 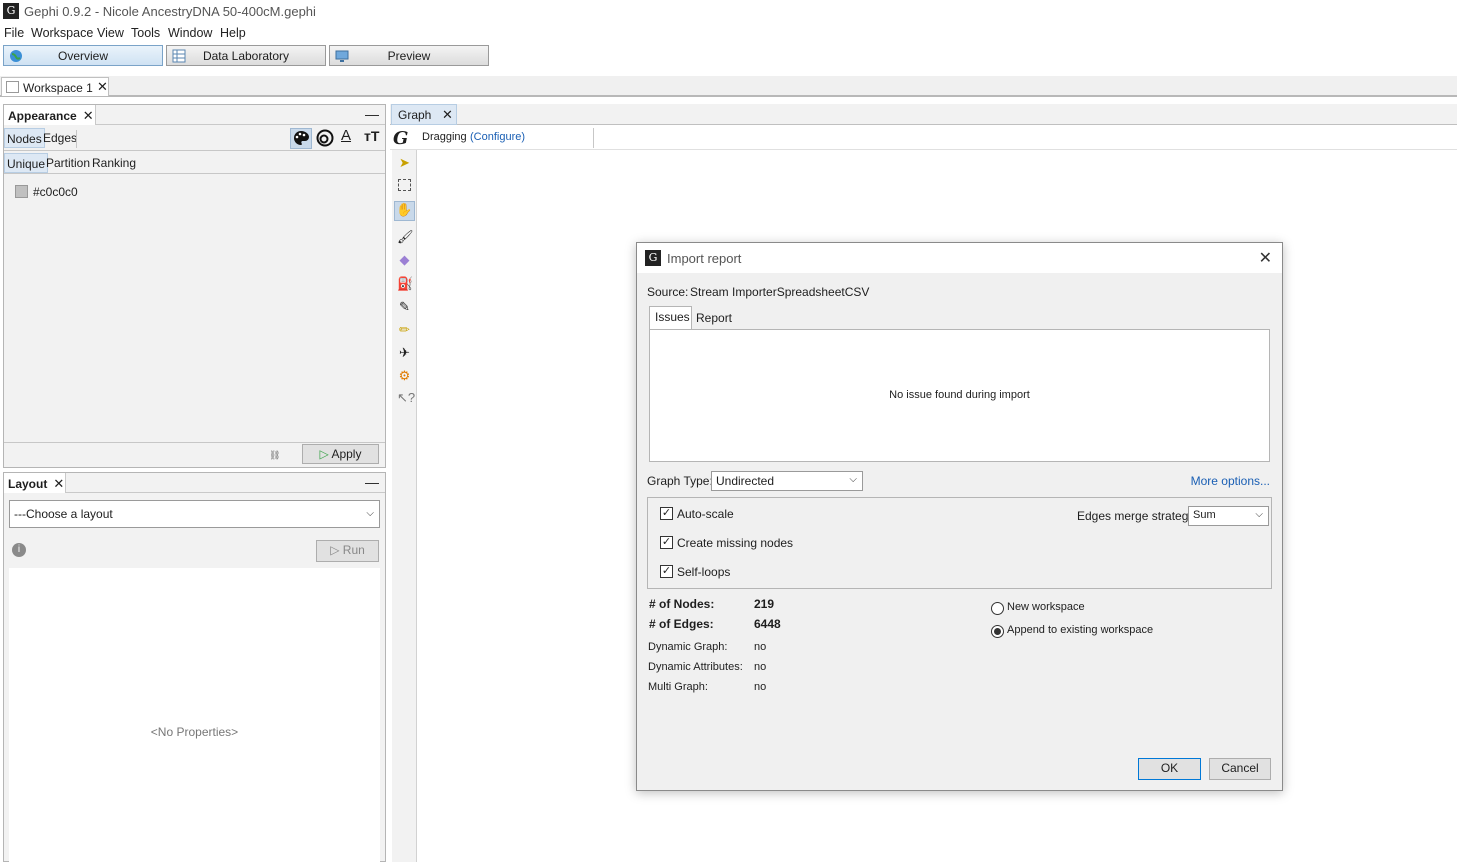 I want to click on graph-type-select: Undirected ⌵, so click(x=787, y=481).